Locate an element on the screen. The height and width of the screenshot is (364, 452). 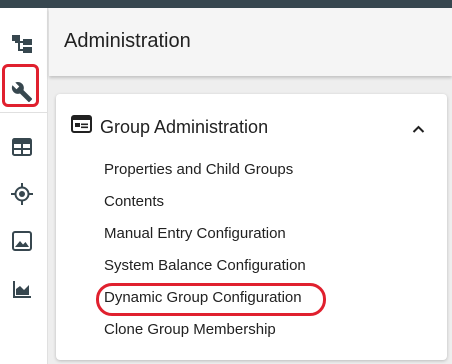
panel-header: Group Administration is located at coordinates (251, 122).